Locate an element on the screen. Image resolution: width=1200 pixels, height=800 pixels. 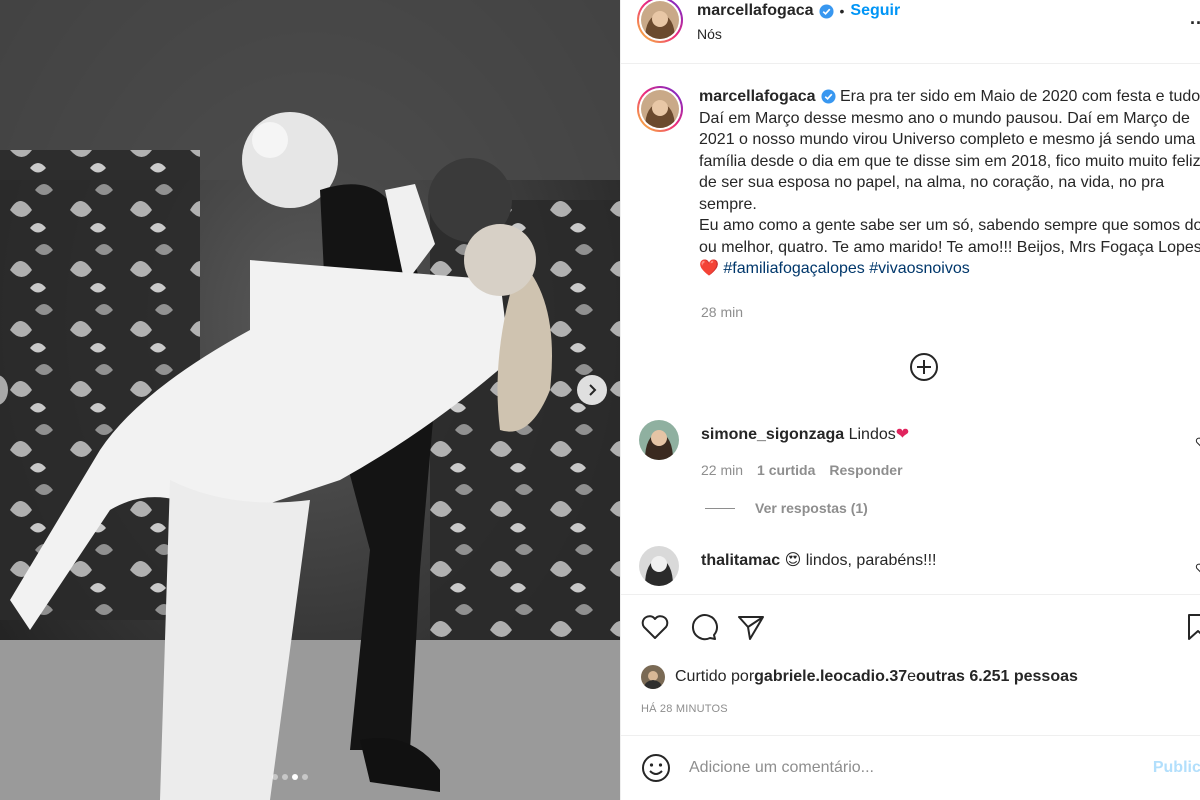
view-replies-button: Ver respostas (1) is located at coordinates (786, 508).